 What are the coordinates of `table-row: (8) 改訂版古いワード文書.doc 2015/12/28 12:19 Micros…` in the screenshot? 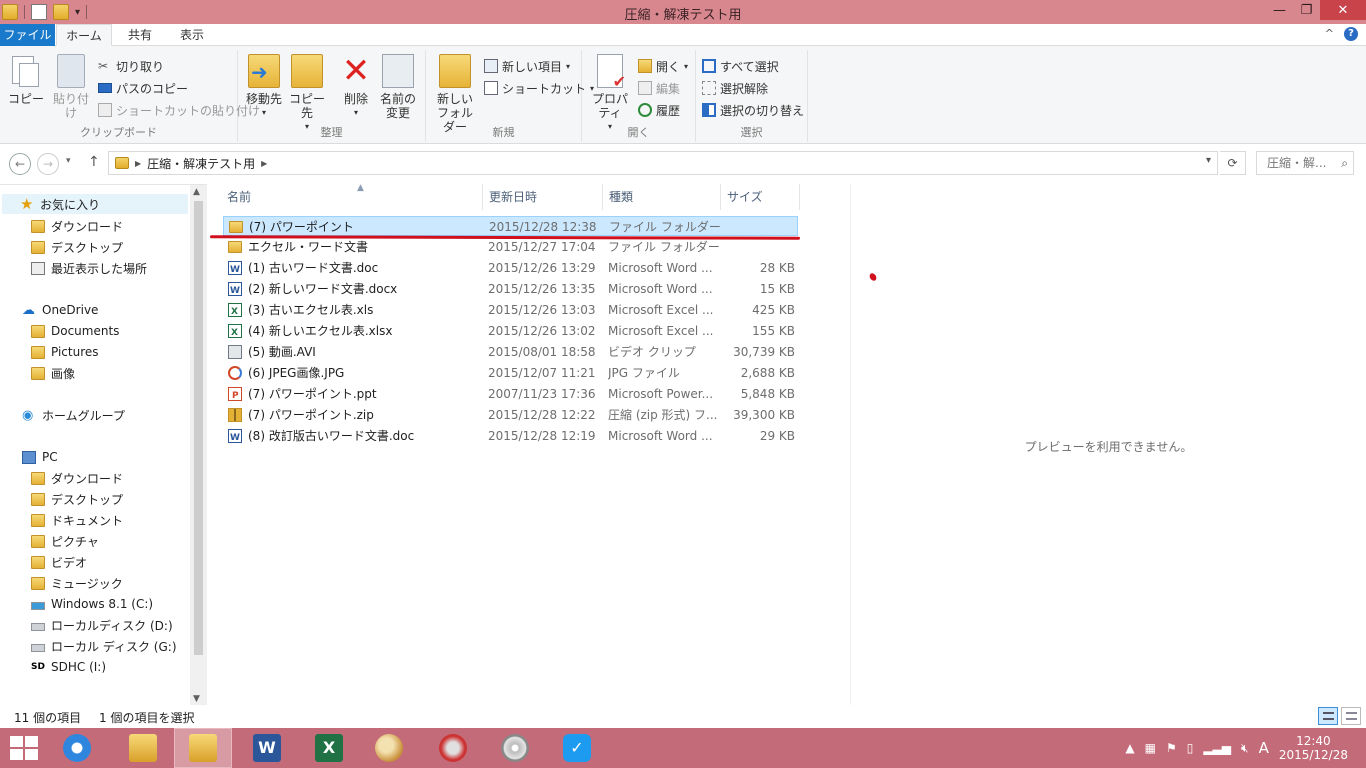 It's located at (510, 436).